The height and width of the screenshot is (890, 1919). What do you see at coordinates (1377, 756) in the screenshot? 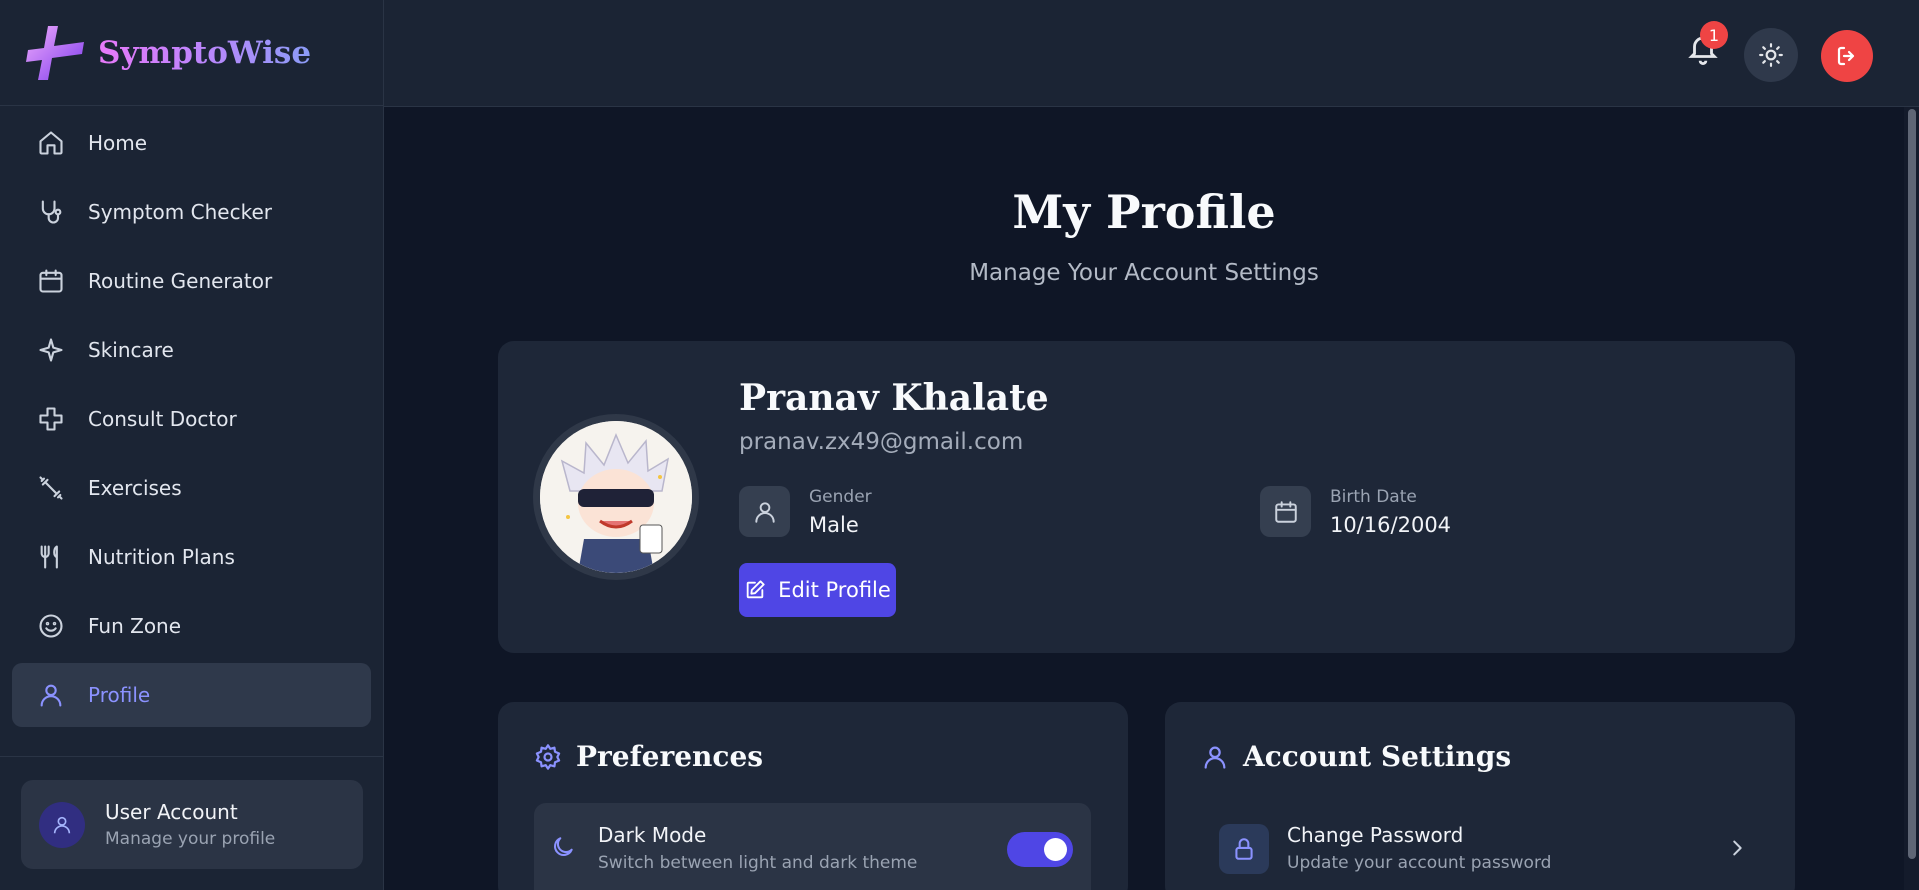
I see `account-settings-title: Account Settings` at bounding box center [1377, 756].